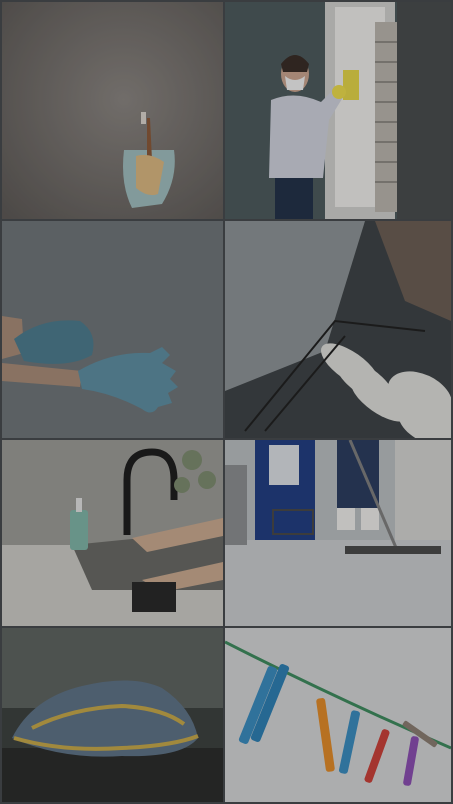  I want to click on photo-mopping-floor, so click(338, 533).